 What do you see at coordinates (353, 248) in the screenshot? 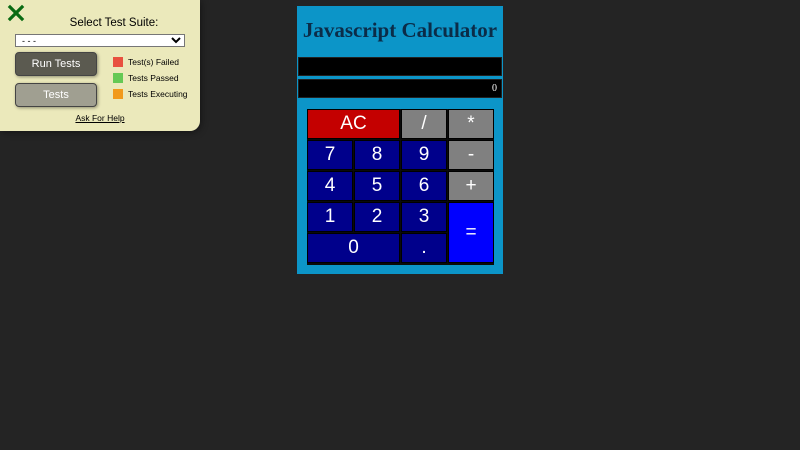
I see `zero-button: 0` at bounding box center [353, 248].